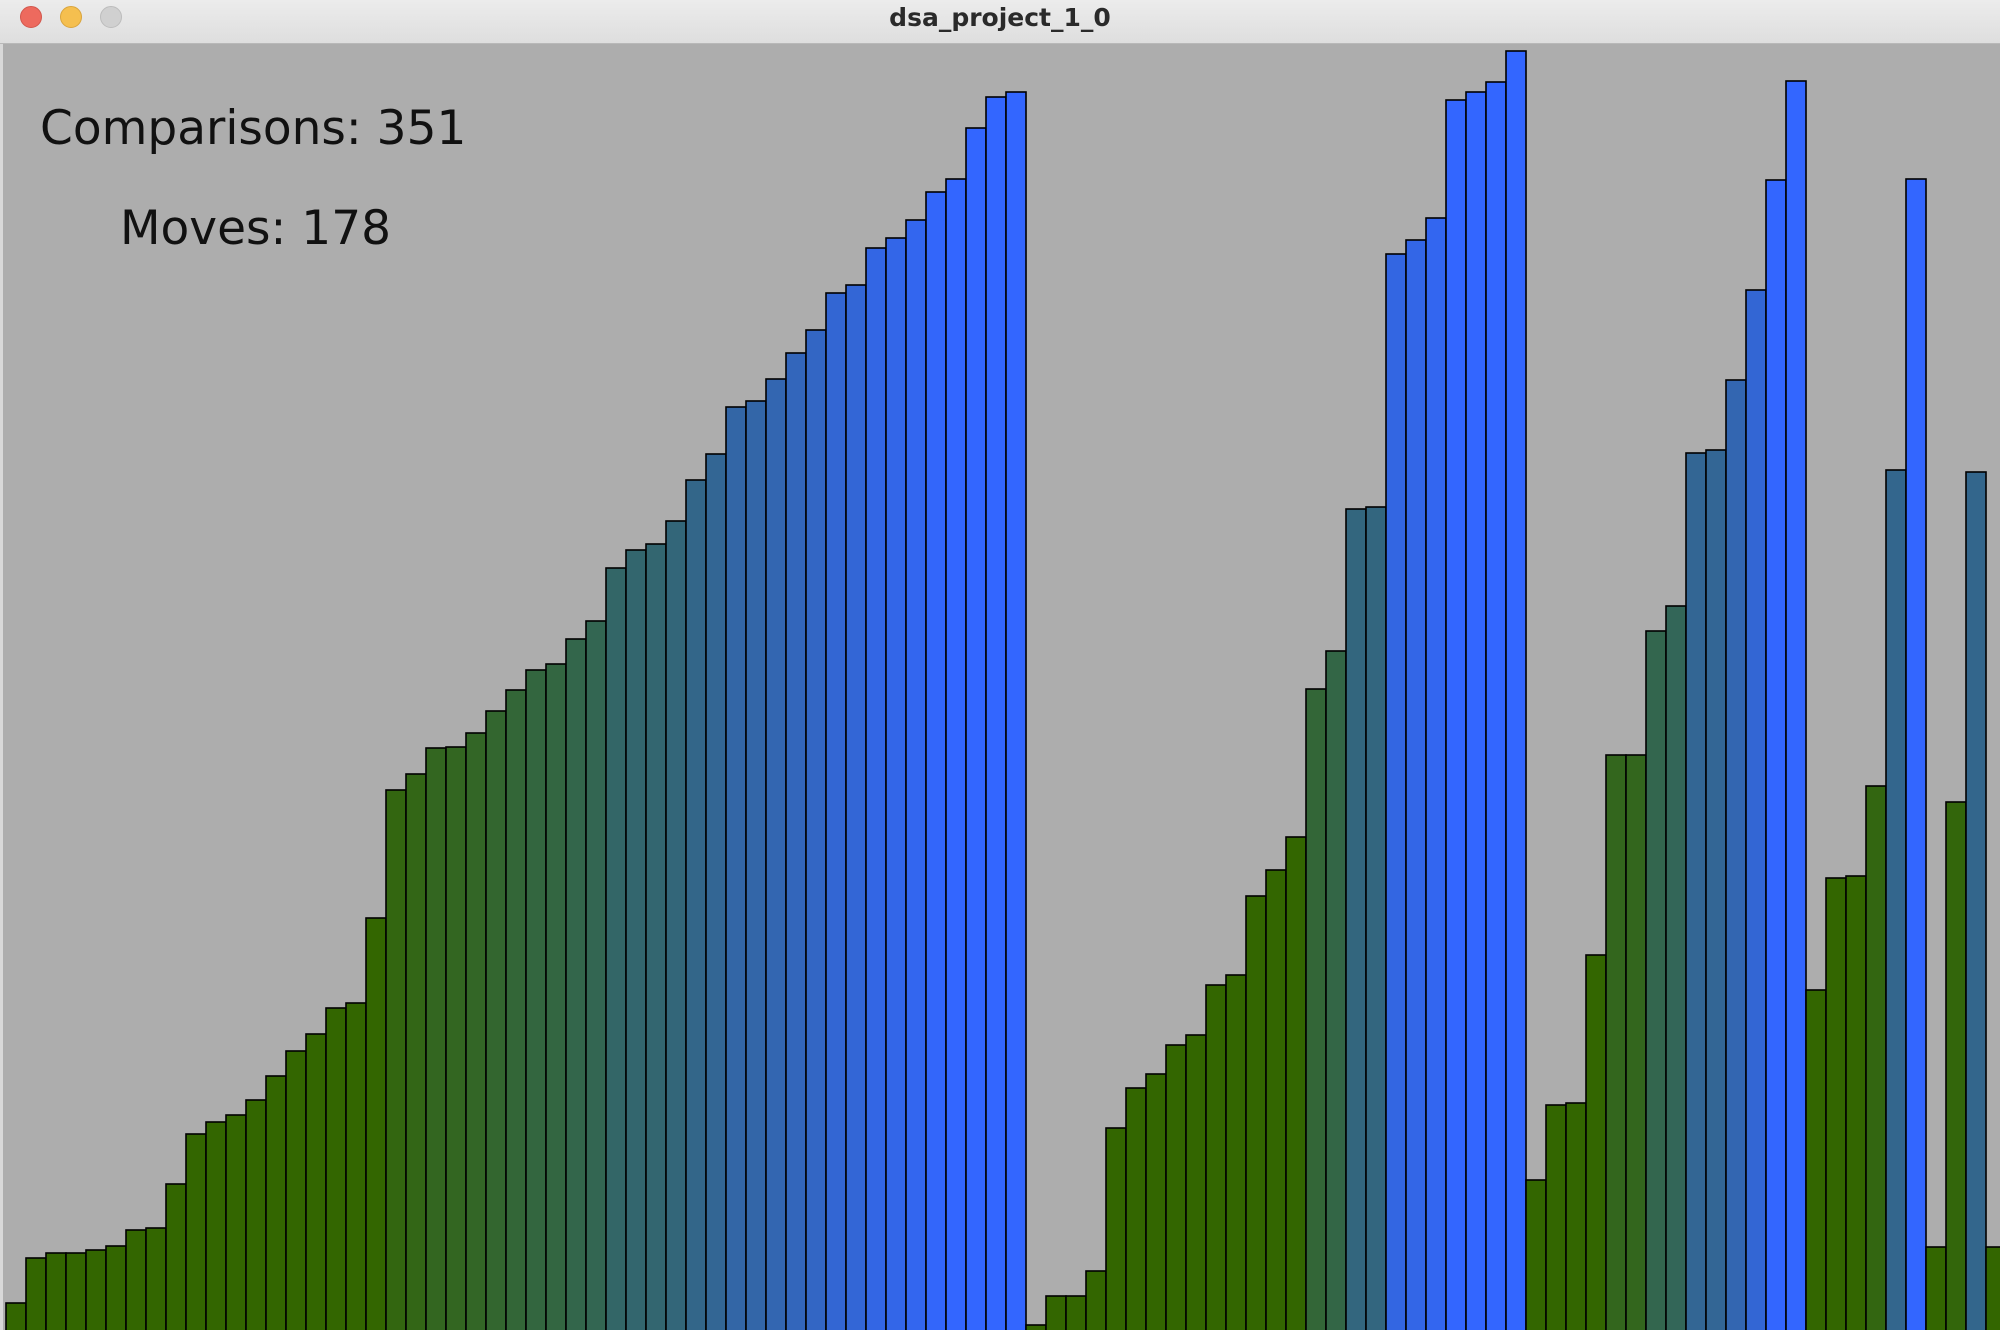  What do you see at coordinates (253, 128) in the screenshot?
I see `comparisons-counter: Comparisons: 351` at bounding box center [253, 128].